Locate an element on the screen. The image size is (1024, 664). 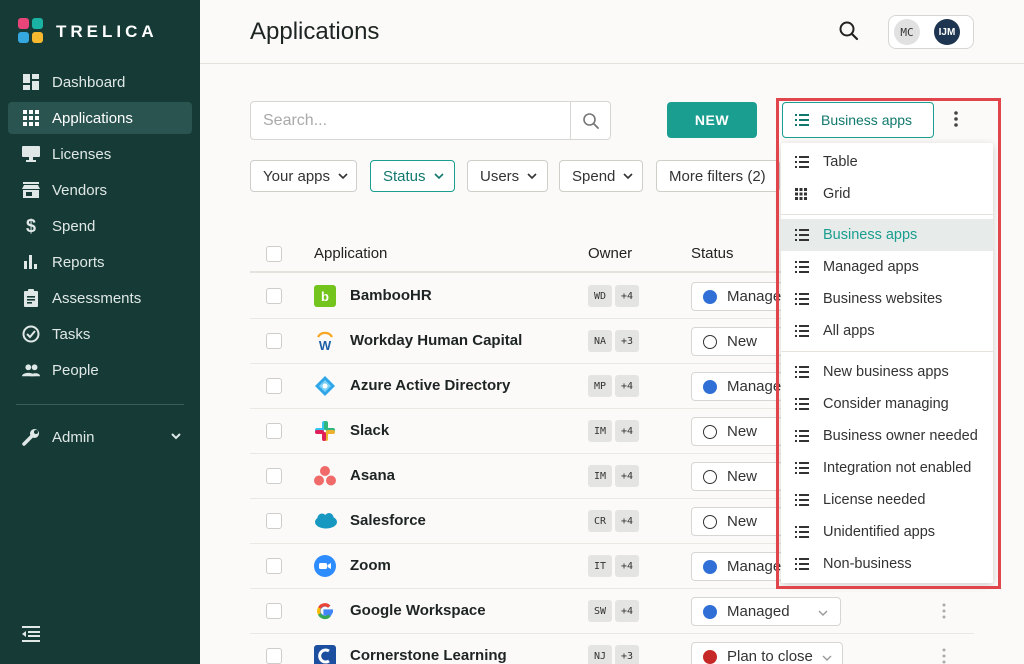
column-header-owner: Owner is located at coordinates (610, 253).